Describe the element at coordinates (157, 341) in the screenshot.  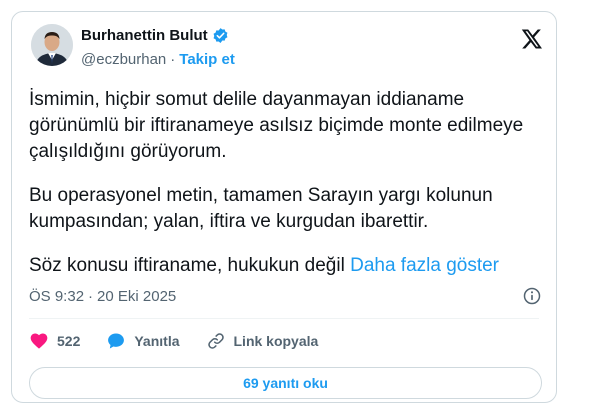
I see `reply-label: Yanıtla` at that location.